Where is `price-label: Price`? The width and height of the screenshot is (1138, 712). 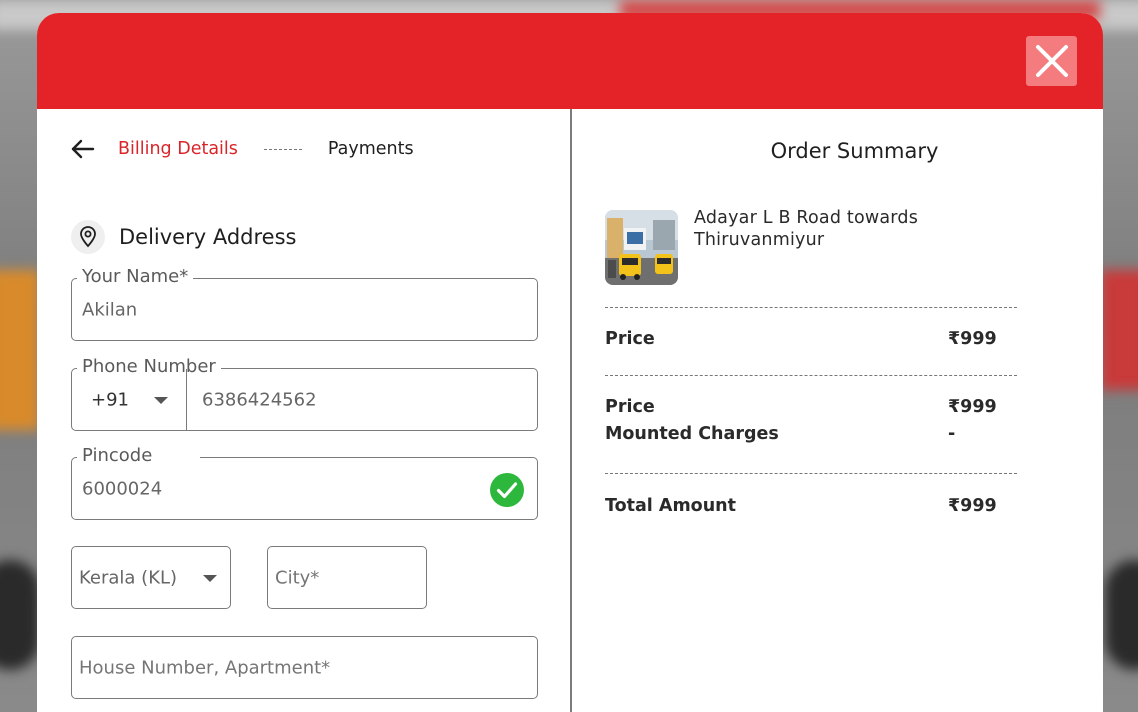
price-label: Price is located at coordinates (630, 339).